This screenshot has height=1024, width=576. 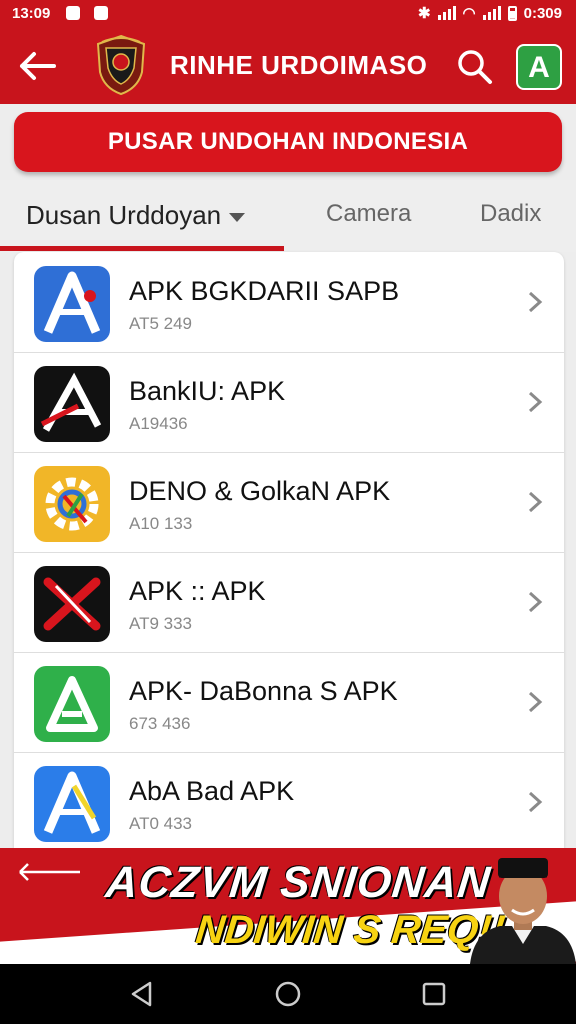 What do you see at coordinates (72, 604) in the screenshot?
I see `red-x-icon` at bounding box center [72, 604].